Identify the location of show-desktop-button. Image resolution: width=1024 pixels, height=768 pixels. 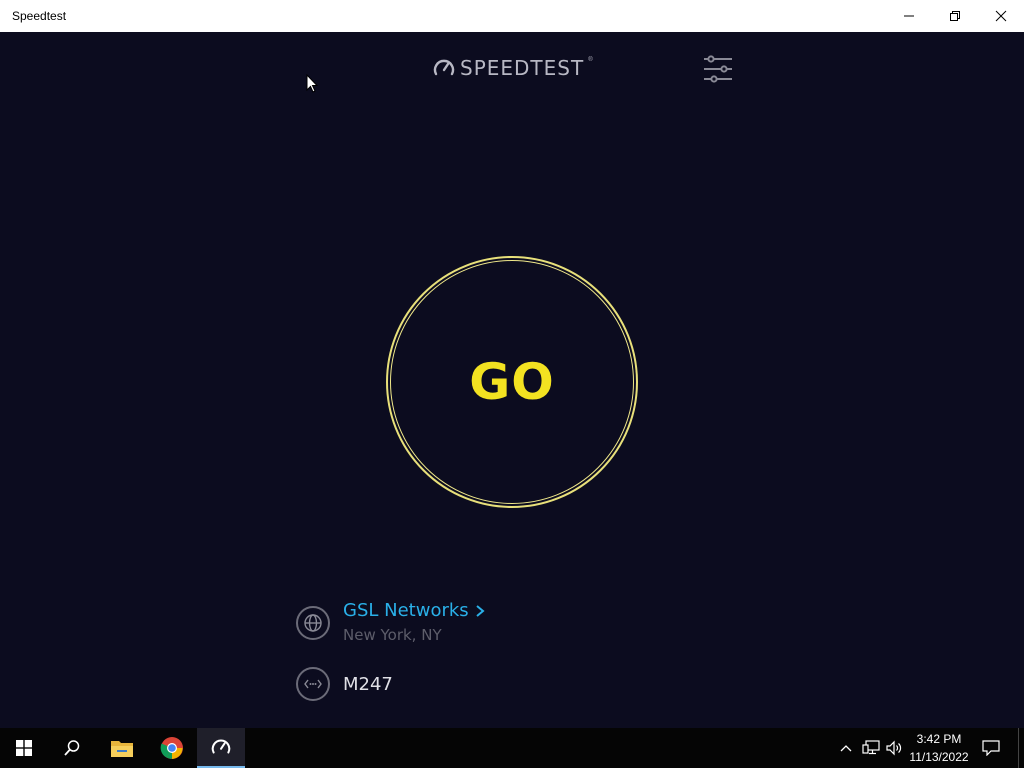
(1021, 748).